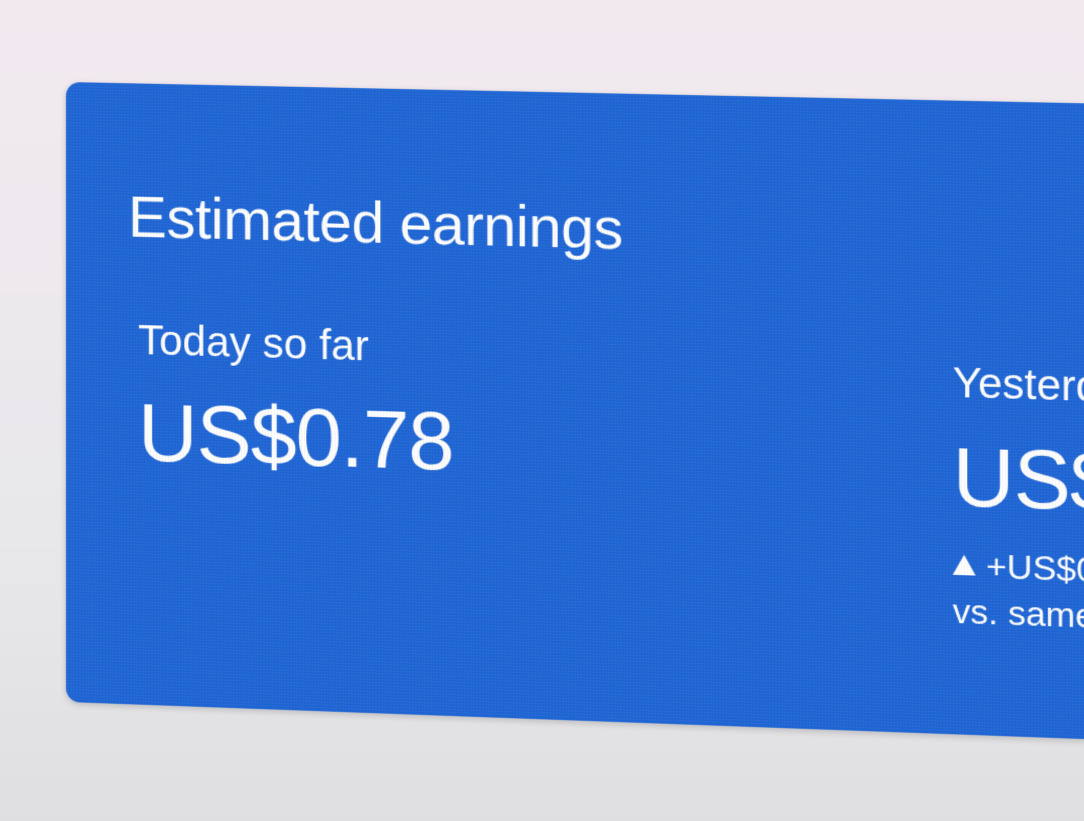 Image resolution: width=1084 pixels, height=821 pixels. What do you see at coordinates (1035, 569) in the screenshot?
I see `metric-yesterday-delta-text: +US$0.` at bounding box center [1035, 569].